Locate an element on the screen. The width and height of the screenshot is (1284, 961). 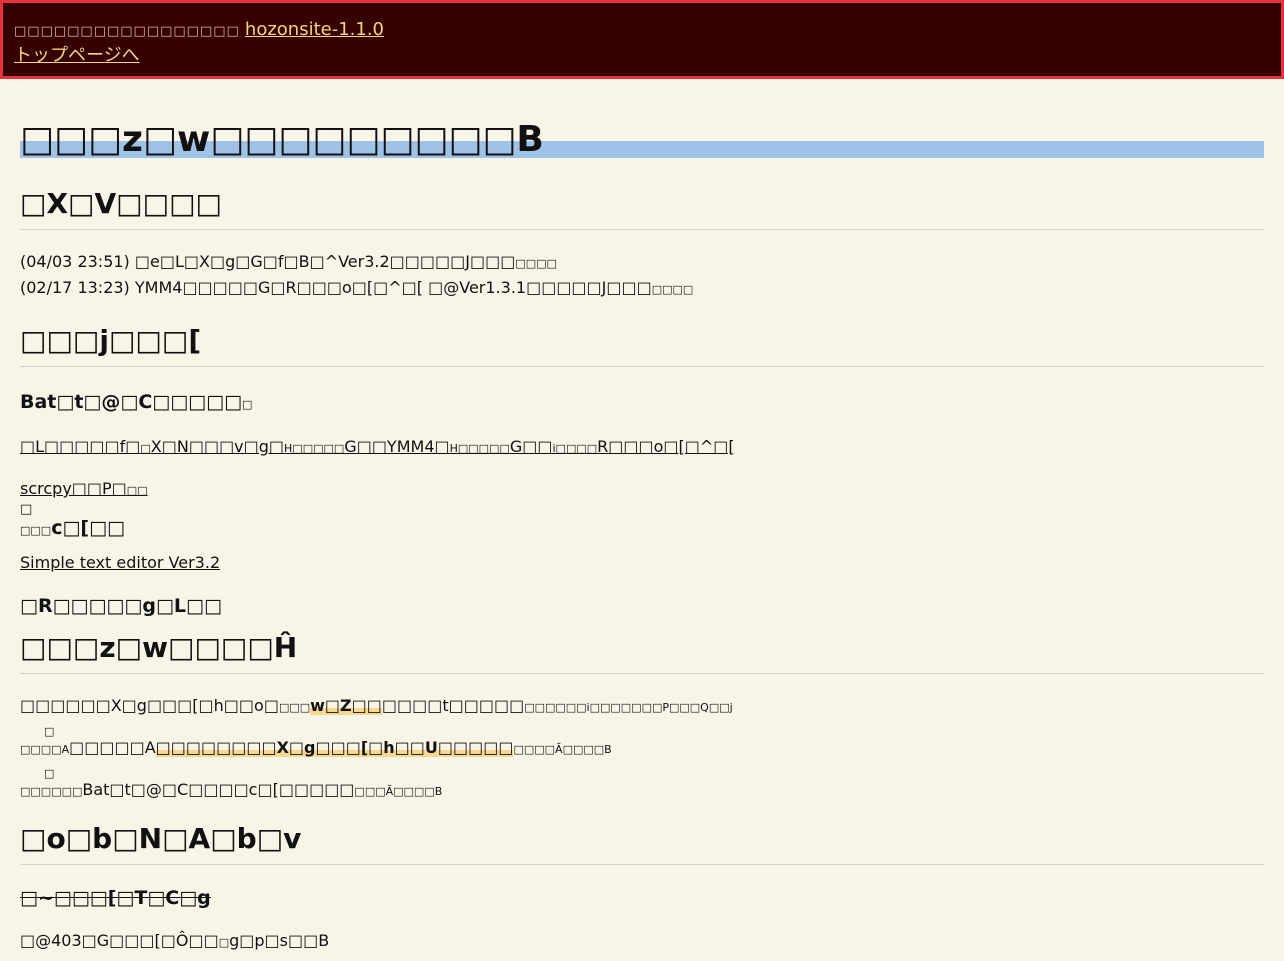
news-heading: □X□V□□□□ is located at coordinates (642, 207).